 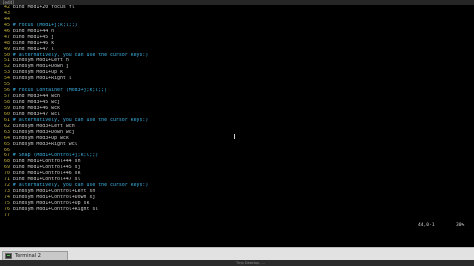 I want to click on line-number: 56, so click(x=7, y=91).